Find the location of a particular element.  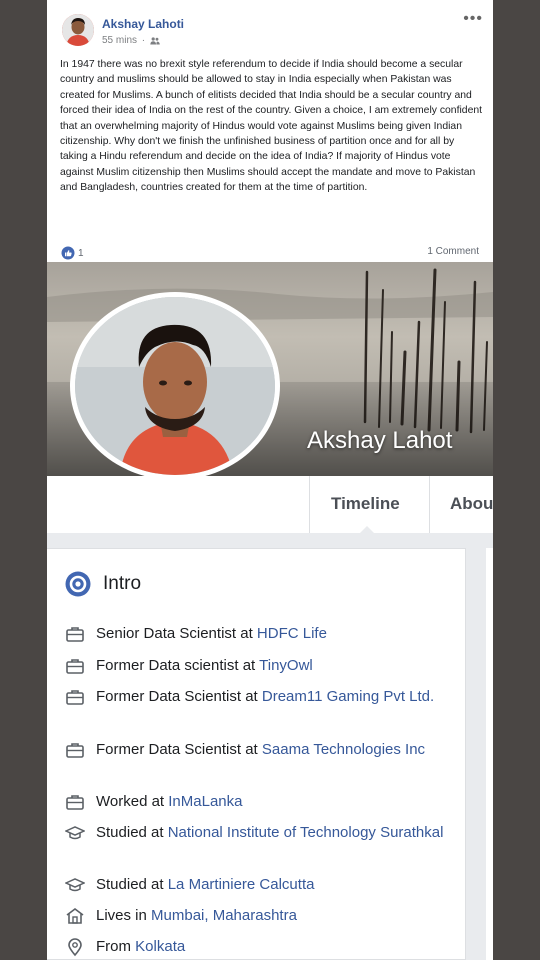

home-icon is located at coordinates (75, 916).